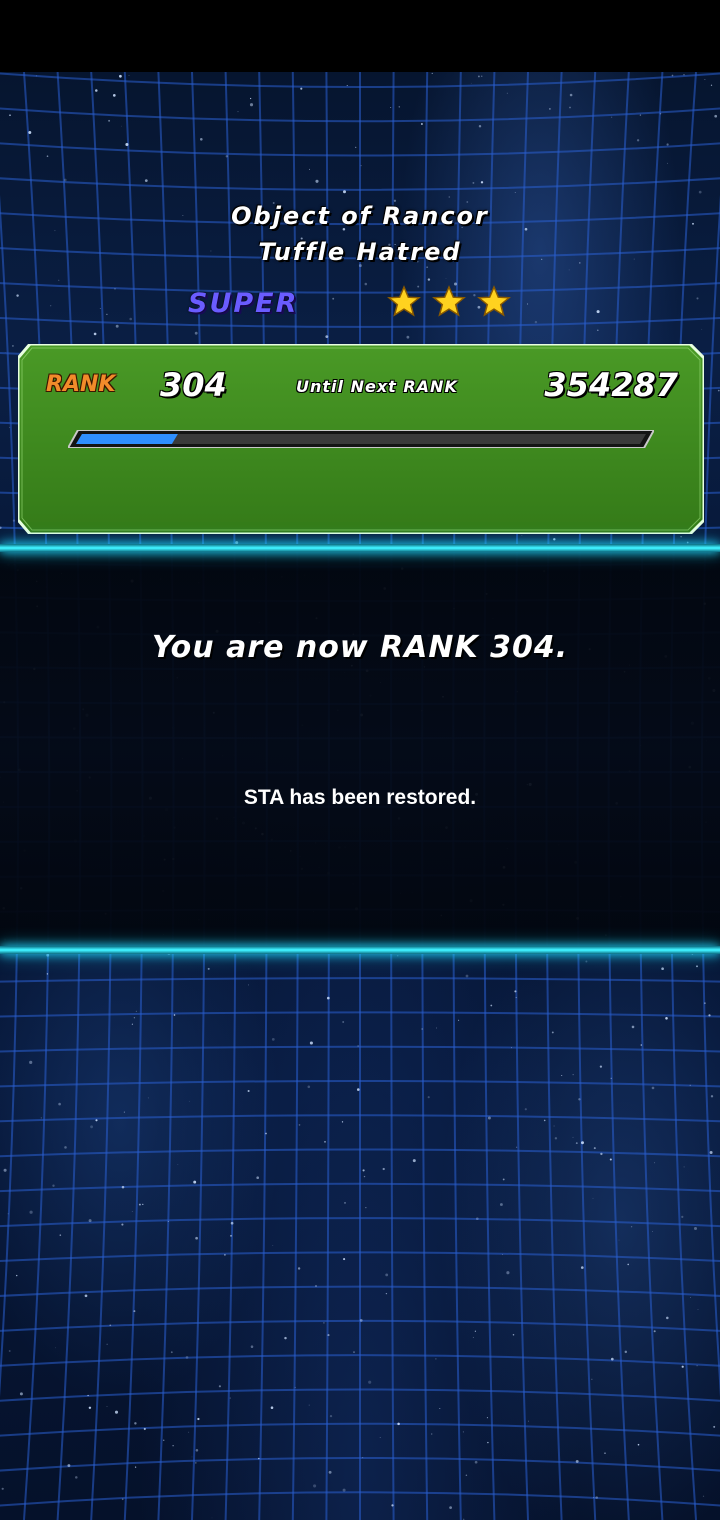 The height and width of the screenshot is (1520, 720). What do you see at coordinates (360, 797) in the screenshot?
I see `sta-restored-message: STA has been restored.` at bounding box center [360, 797].